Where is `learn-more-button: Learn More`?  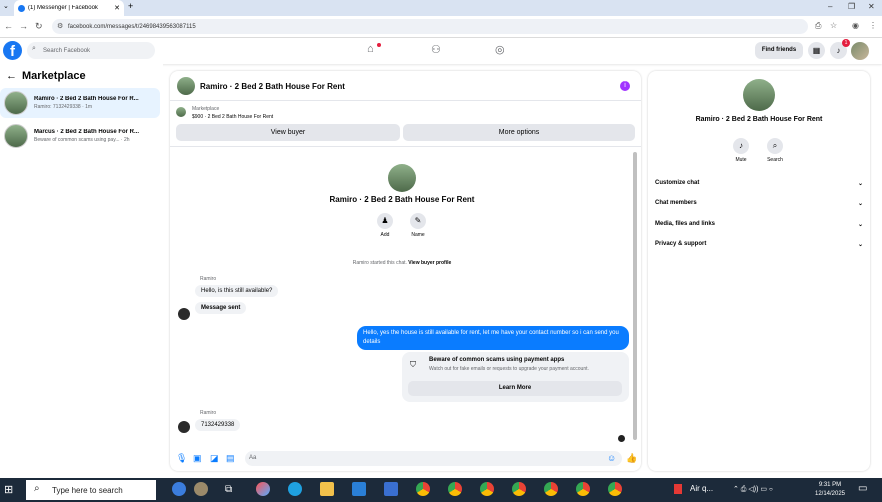
learn-more-button: Learn More is located at coordinates (515, 388).